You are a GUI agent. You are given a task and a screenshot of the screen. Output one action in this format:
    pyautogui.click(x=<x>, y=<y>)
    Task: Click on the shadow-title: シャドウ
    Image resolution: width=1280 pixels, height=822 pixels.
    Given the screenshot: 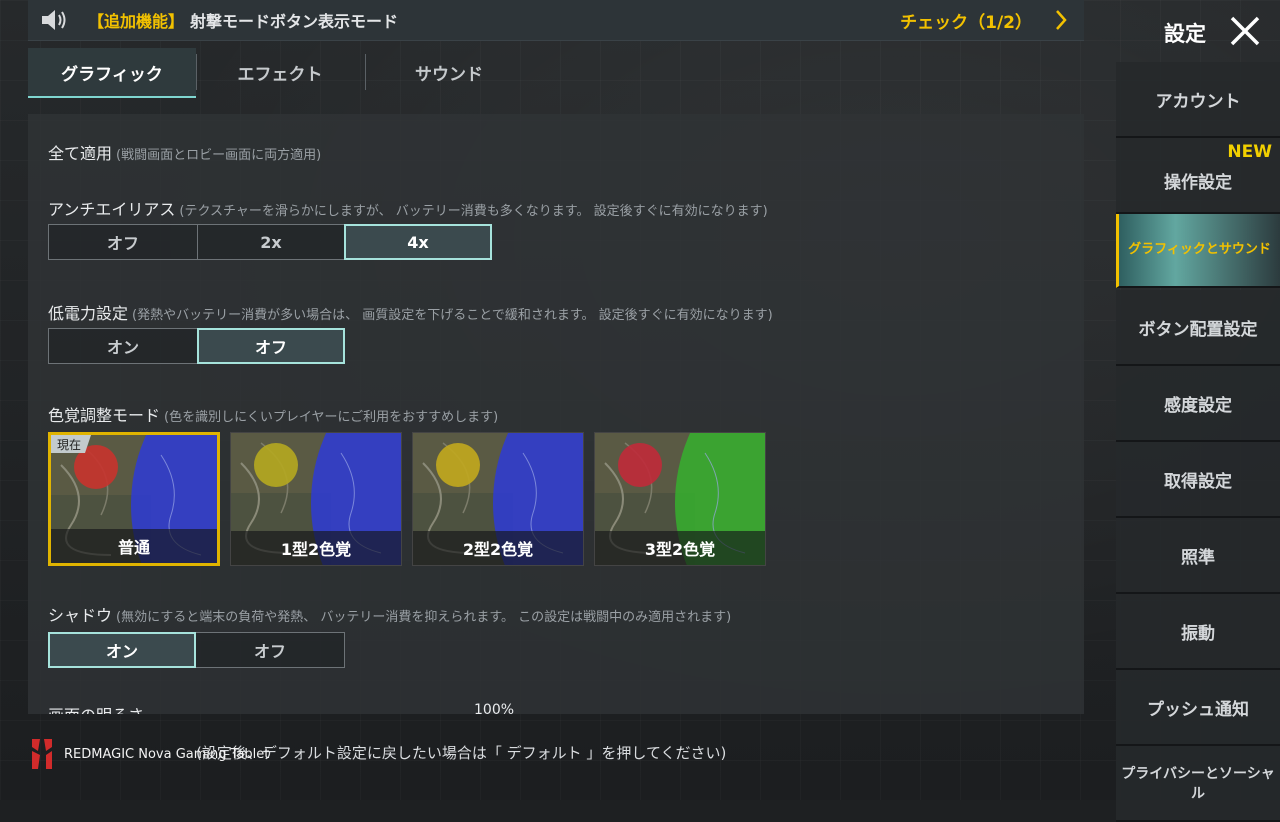 What is the action you would take?
    pyautogui.click(x=80, y=615)
    